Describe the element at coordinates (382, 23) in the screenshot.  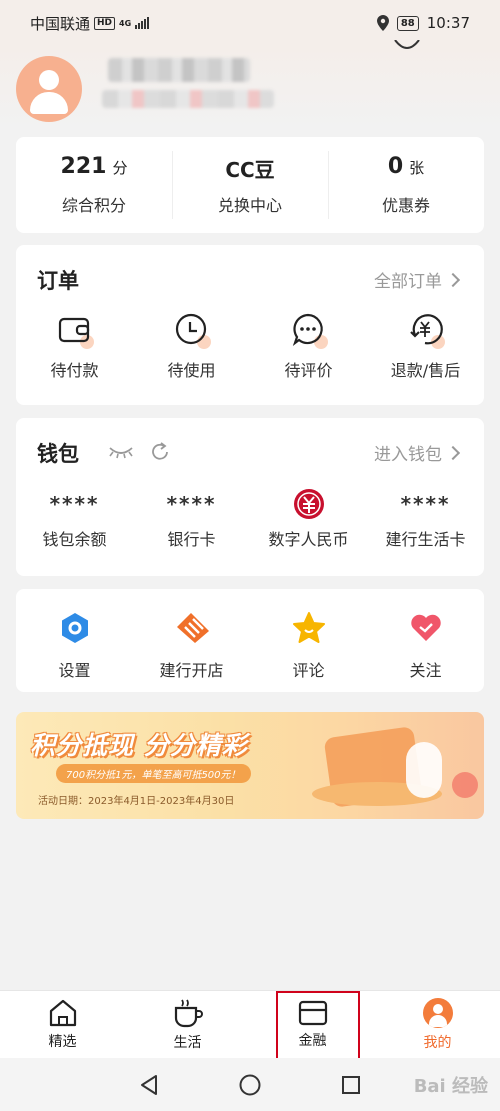
I see `location-icon` at that location.